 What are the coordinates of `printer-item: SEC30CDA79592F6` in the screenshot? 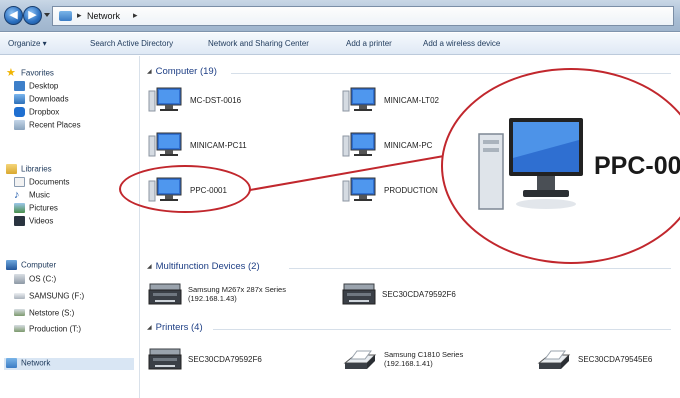 It's located at (232, 360).